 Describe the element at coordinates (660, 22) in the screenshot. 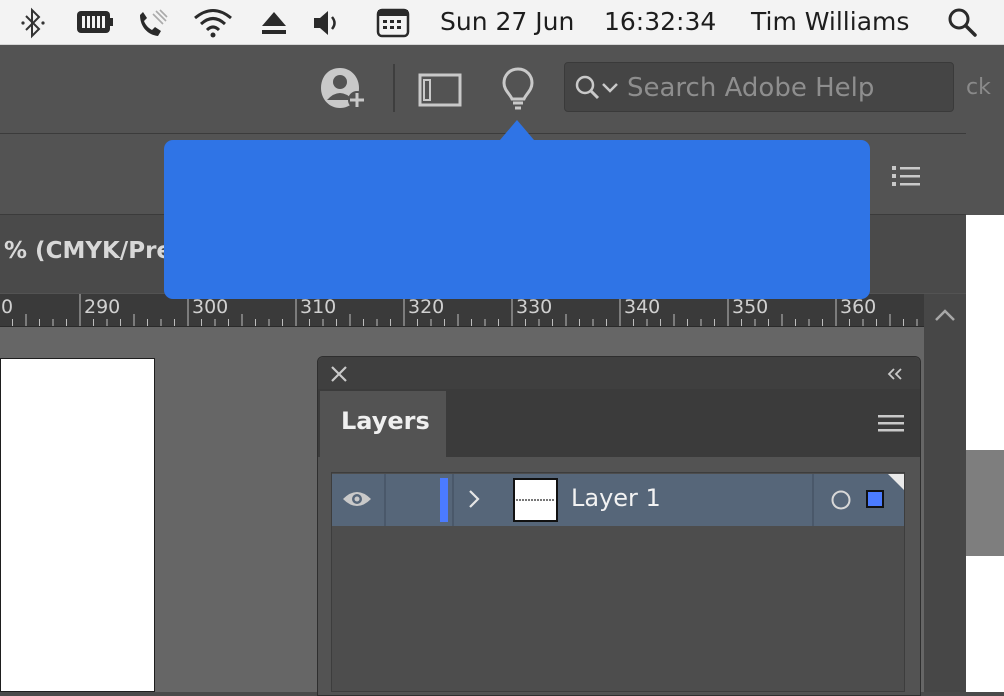

I see `menubar-time: 16:32:34` at that location.